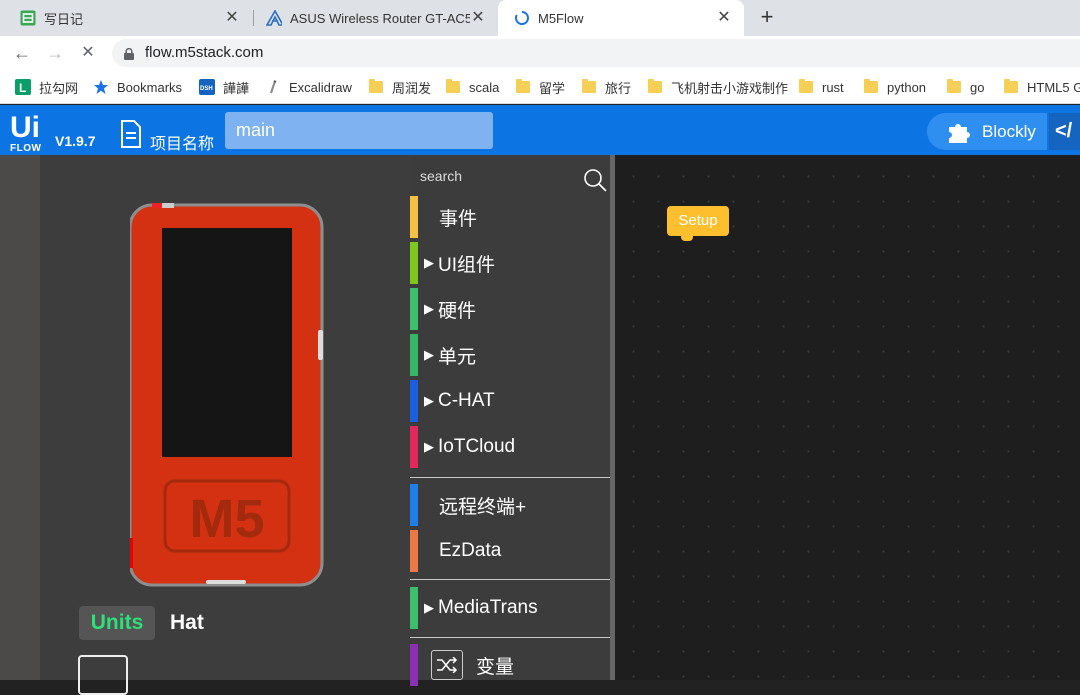 The width and height of the screenshot is (1080, 695). I want to click on category-label: 硬件, so click(457, 311).